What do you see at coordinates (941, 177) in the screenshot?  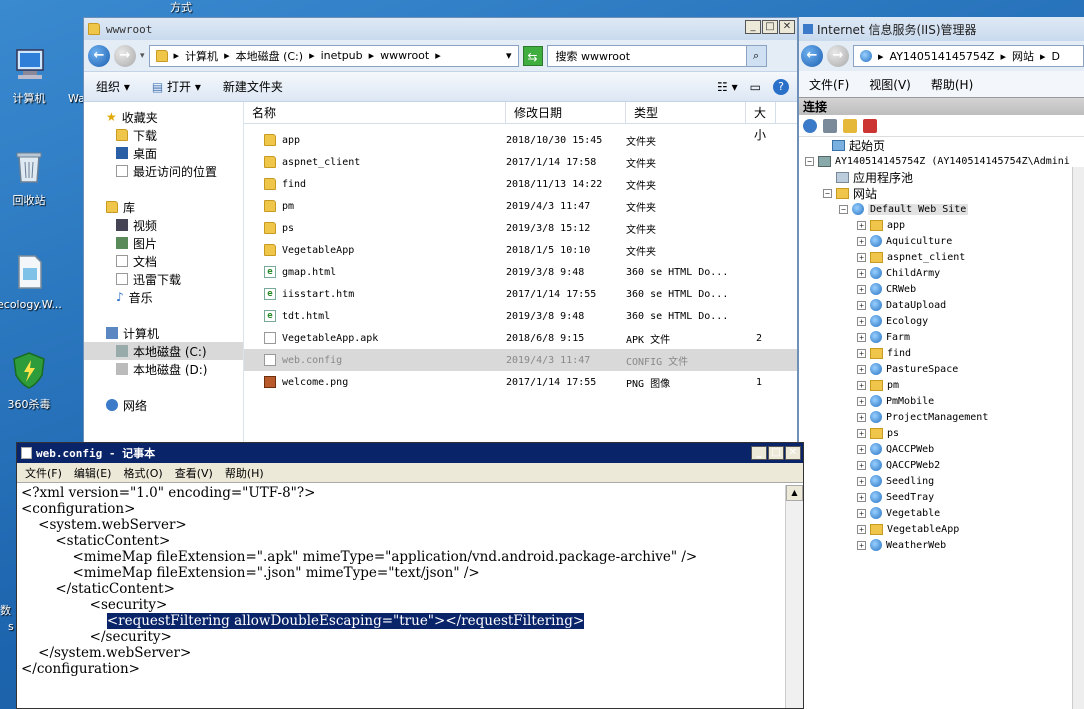 I see `tree-app-pools: 应用程序池` at bounding box center [941, 177].